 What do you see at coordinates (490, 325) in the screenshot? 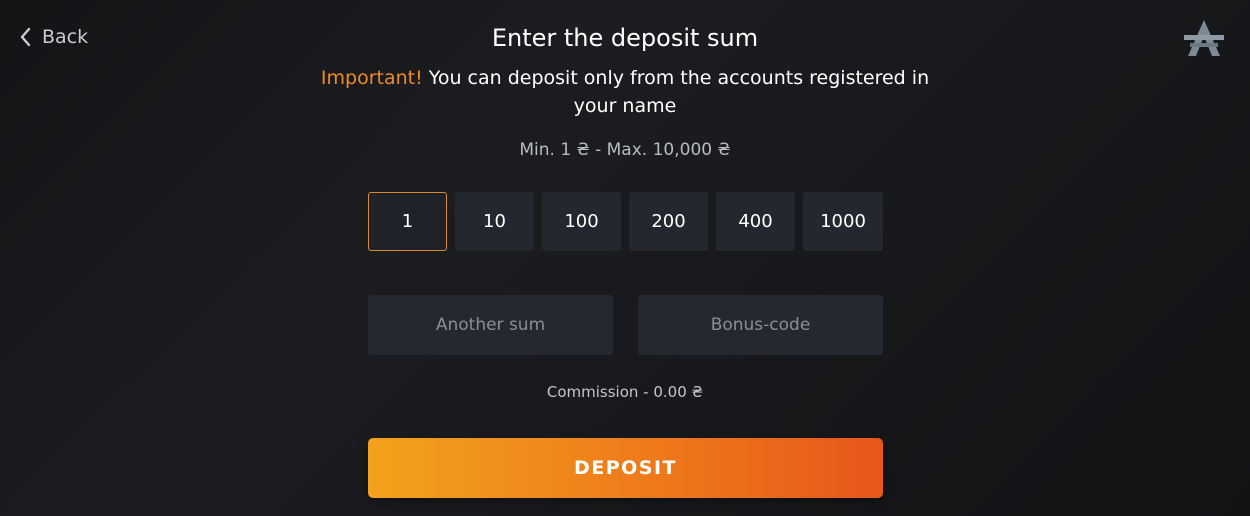
I see `another-sum-input` at bounding box center [490, 325].